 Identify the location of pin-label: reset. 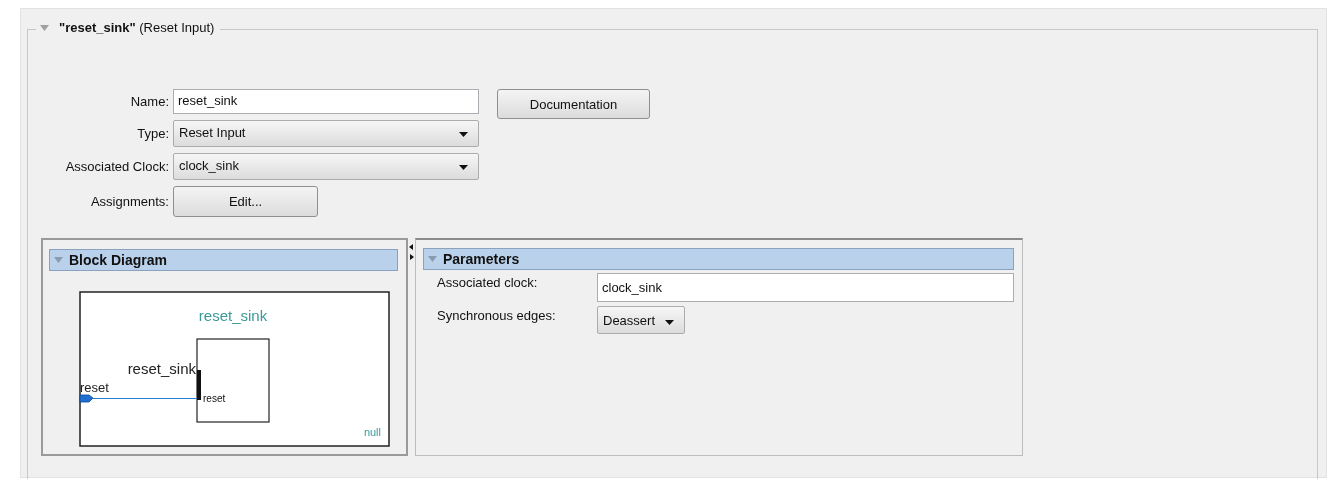
(214, 398).